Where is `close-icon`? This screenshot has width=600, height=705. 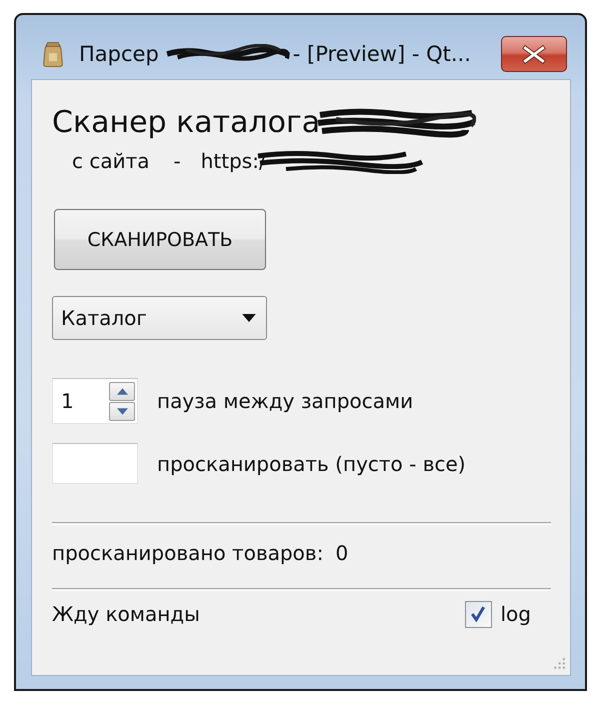
close-icon is located at coordinates (534, 54).